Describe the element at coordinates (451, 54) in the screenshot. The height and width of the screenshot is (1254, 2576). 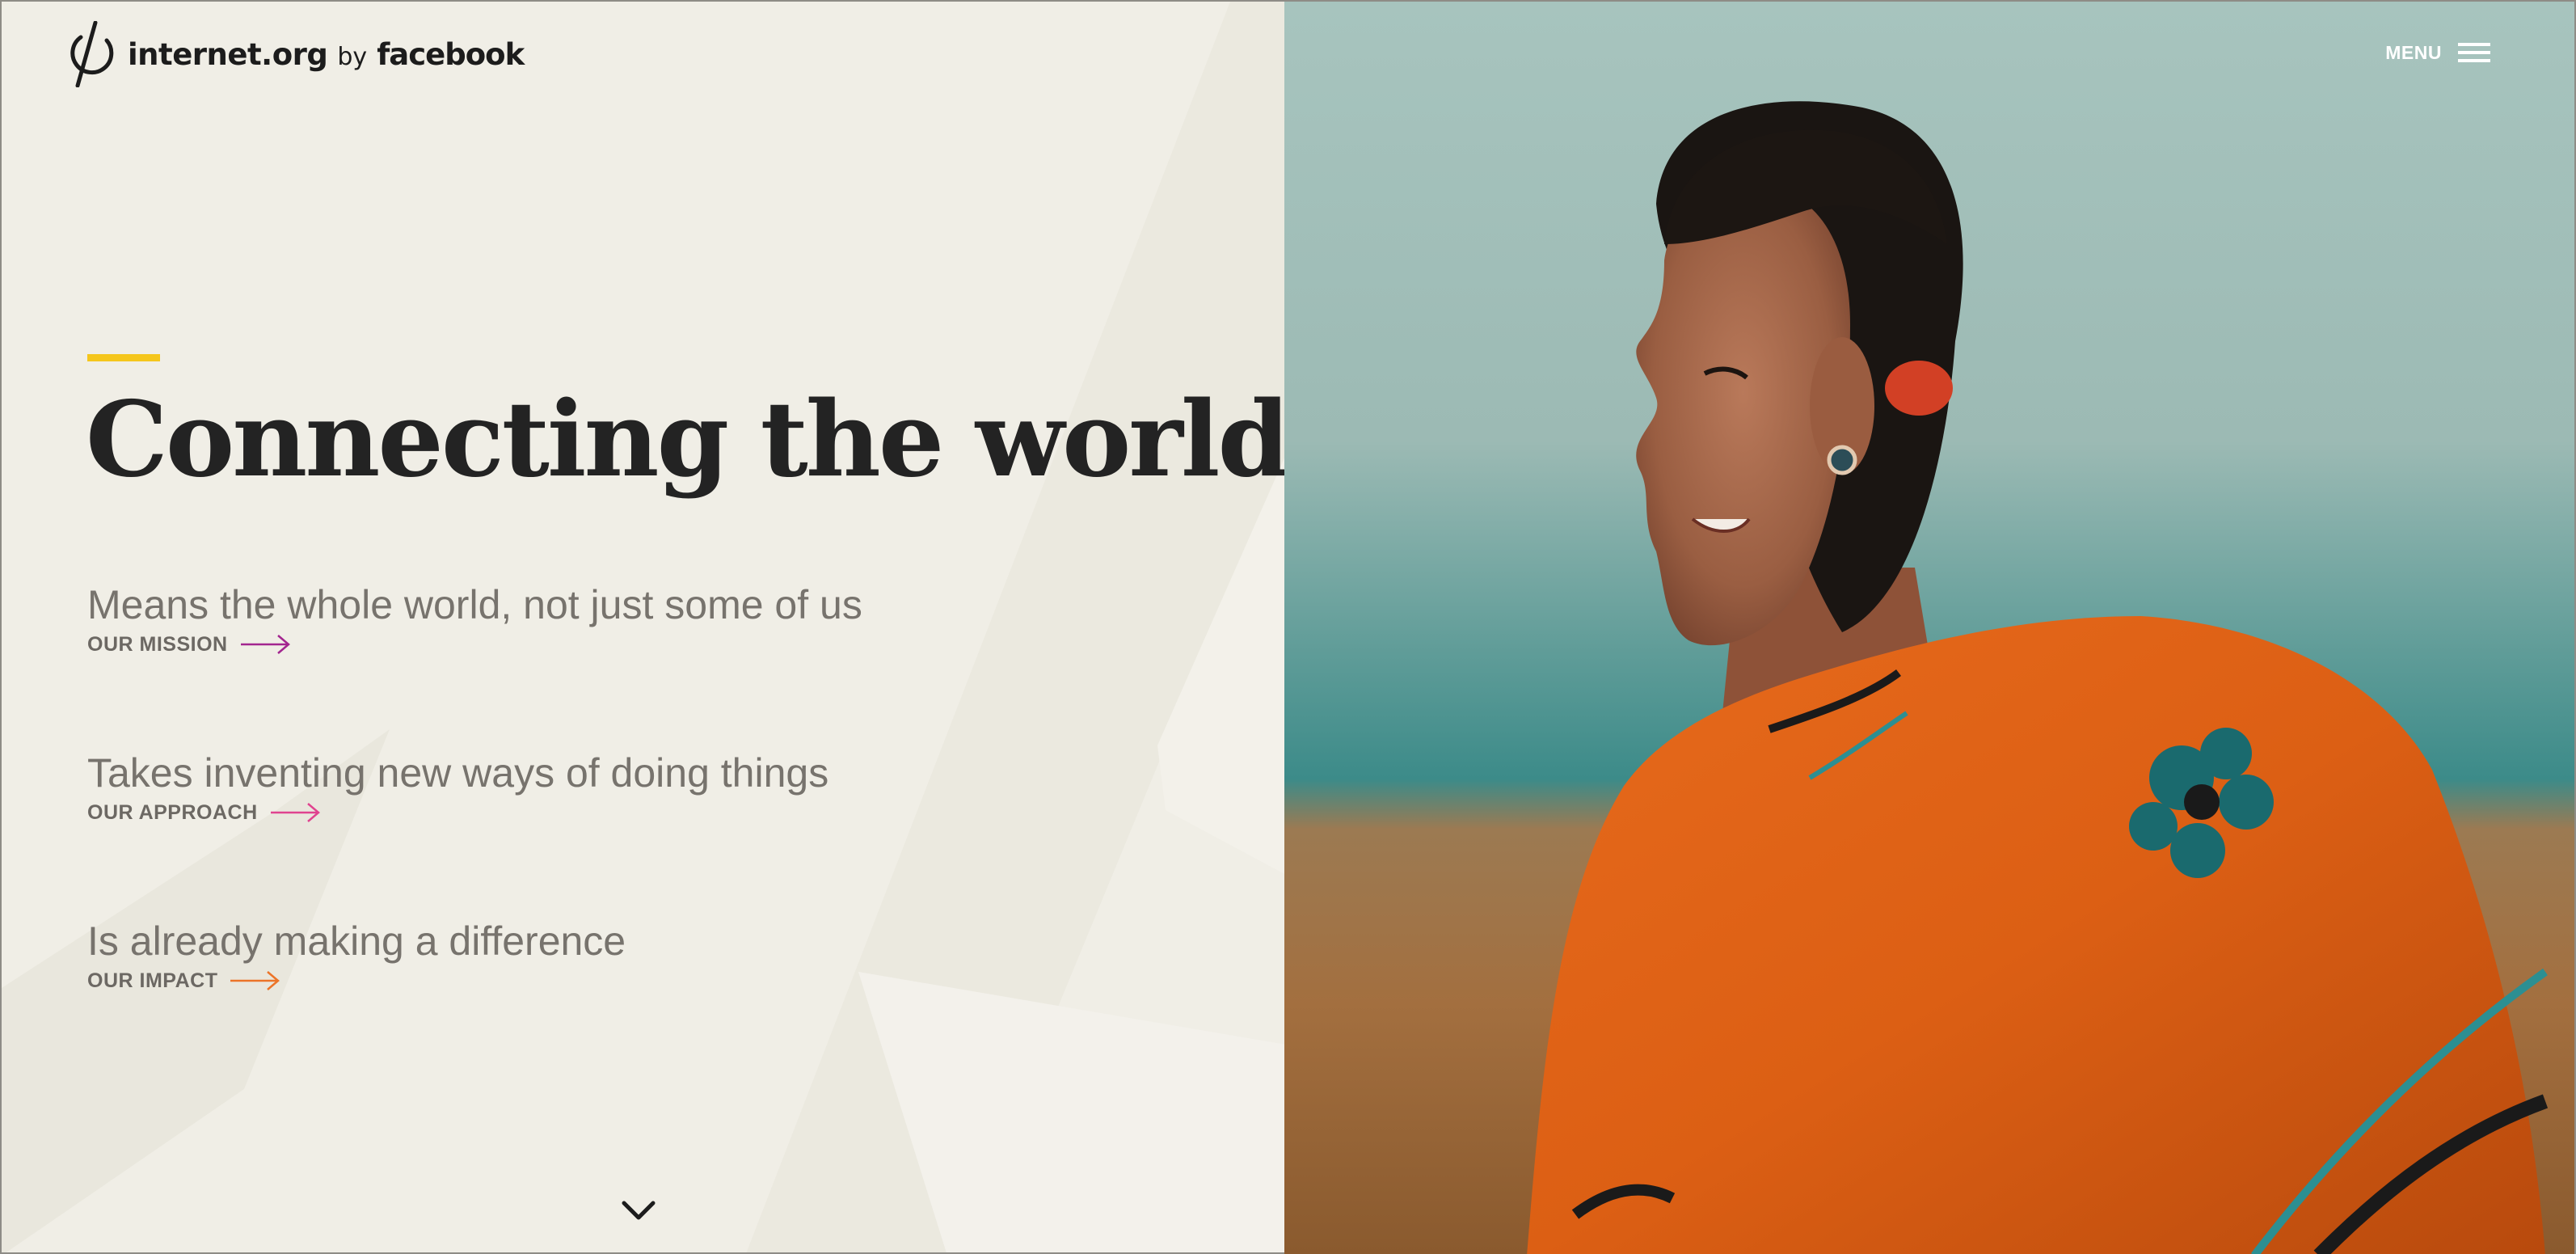
I see `logo-brand: facebook` at that location.